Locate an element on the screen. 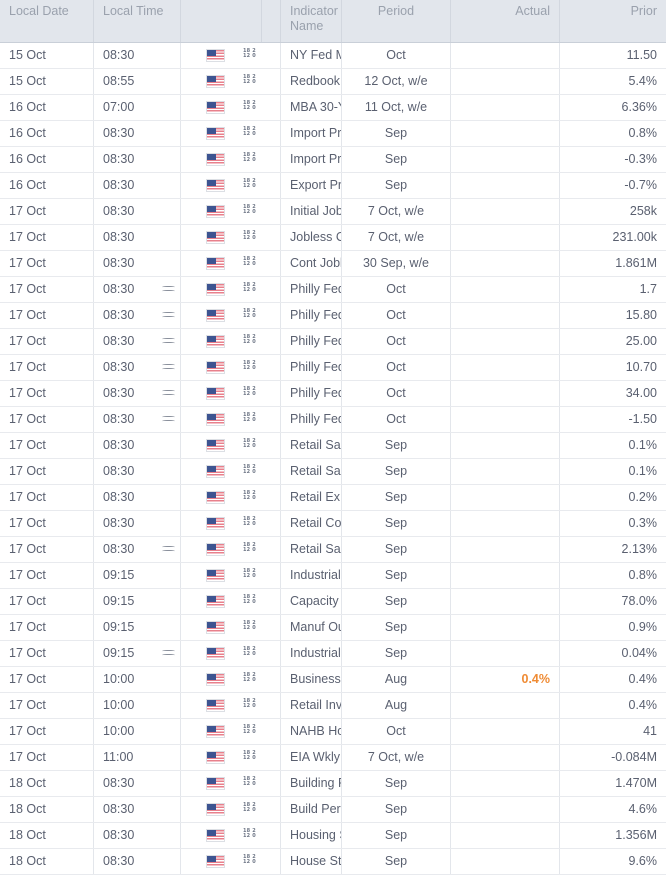  cell-indicator-name: NAHB Housing Market Indx is located at coordinates (311, 731).